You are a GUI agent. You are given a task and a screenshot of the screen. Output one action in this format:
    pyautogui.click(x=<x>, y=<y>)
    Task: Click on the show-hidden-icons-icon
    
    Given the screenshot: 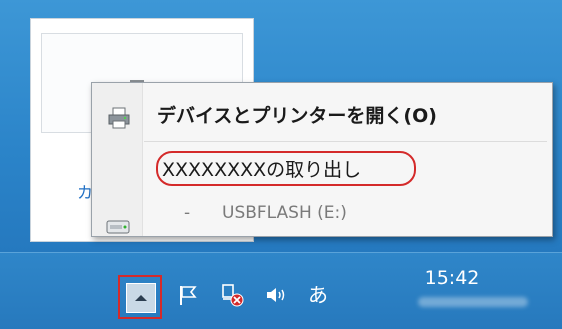 What is the action you would take?
    pyautogui.click(x=141, y=298)
    